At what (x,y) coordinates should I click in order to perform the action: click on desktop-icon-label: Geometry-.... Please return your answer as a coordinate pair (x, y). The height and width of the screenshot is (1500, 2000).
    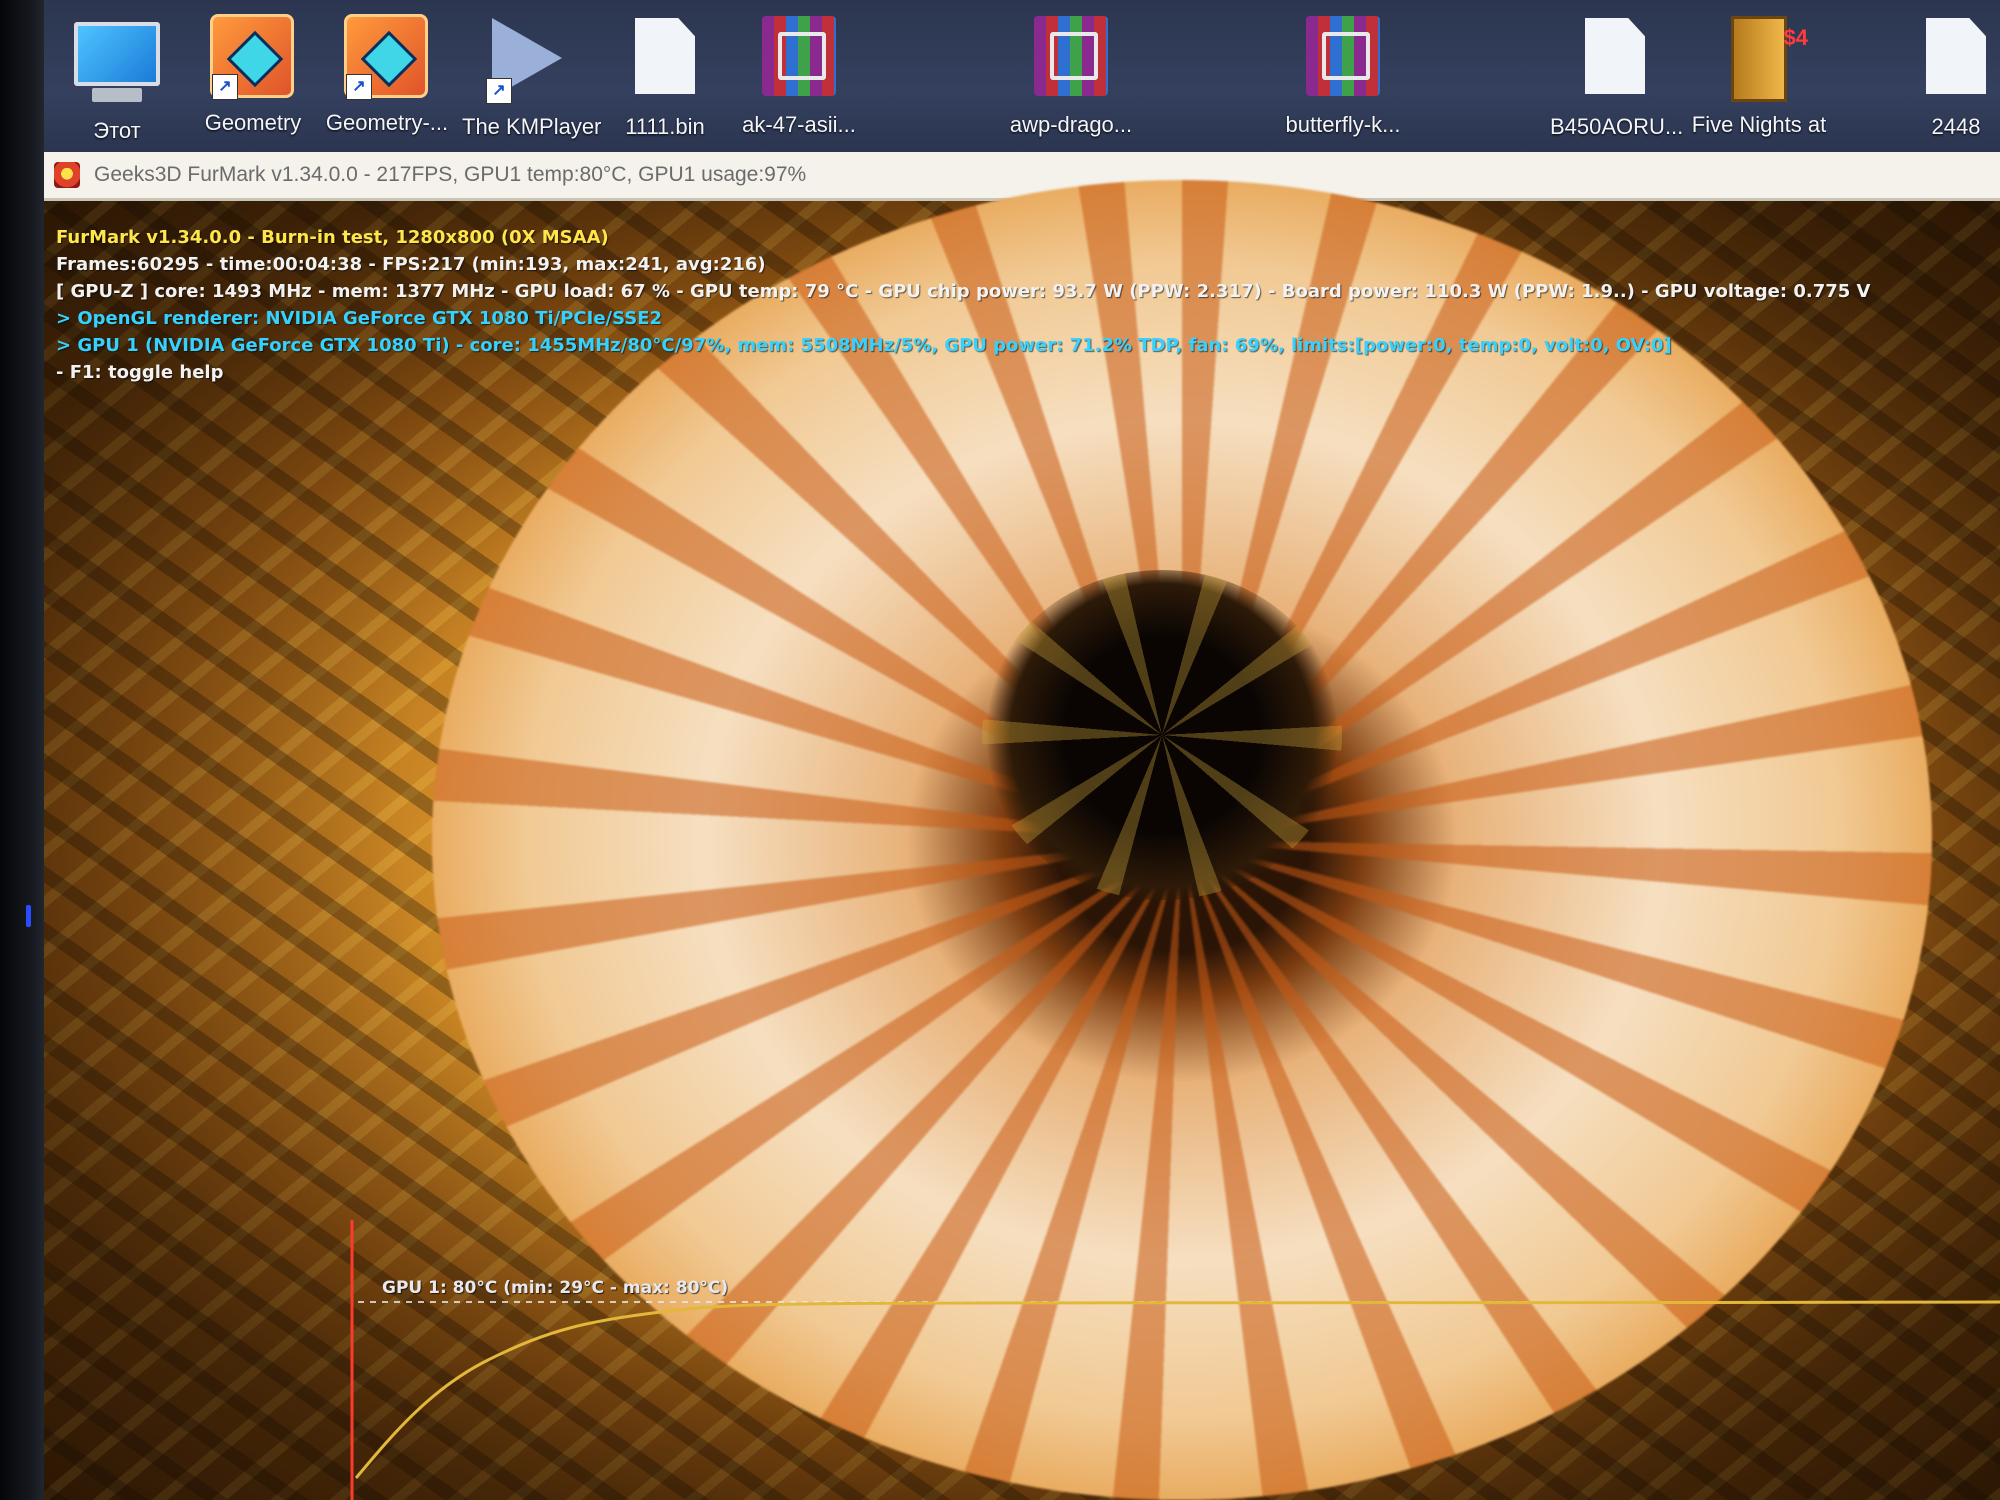
    Looking at the image, I should click on (387, 122).